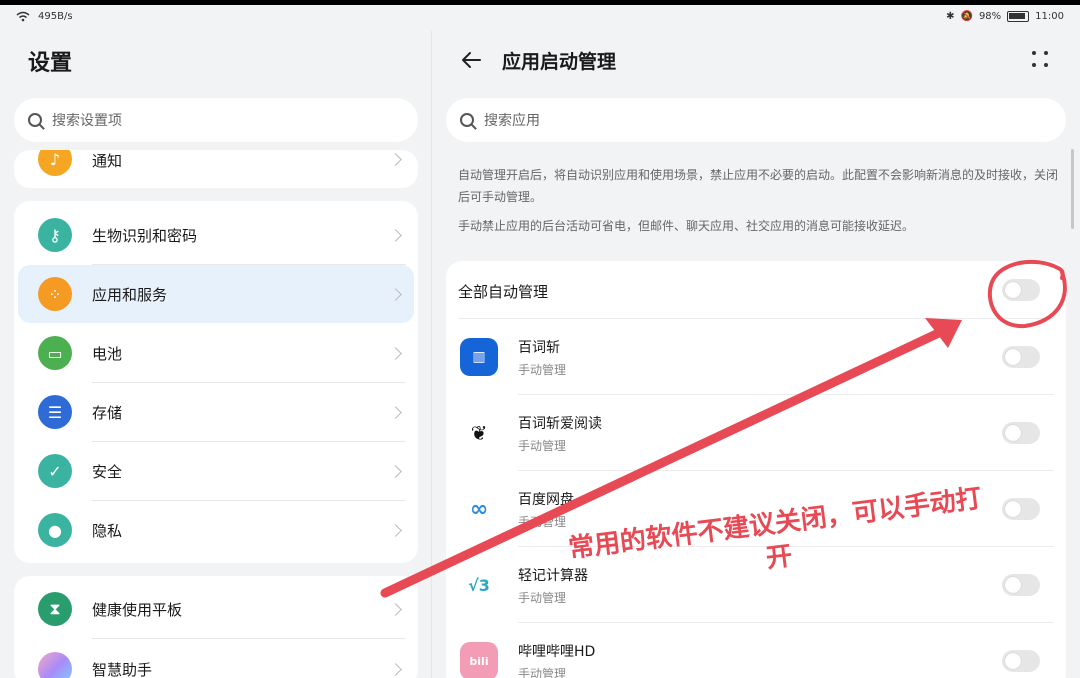  I want to click on app-launch-title: 应用启动管理, so click(559, 62).